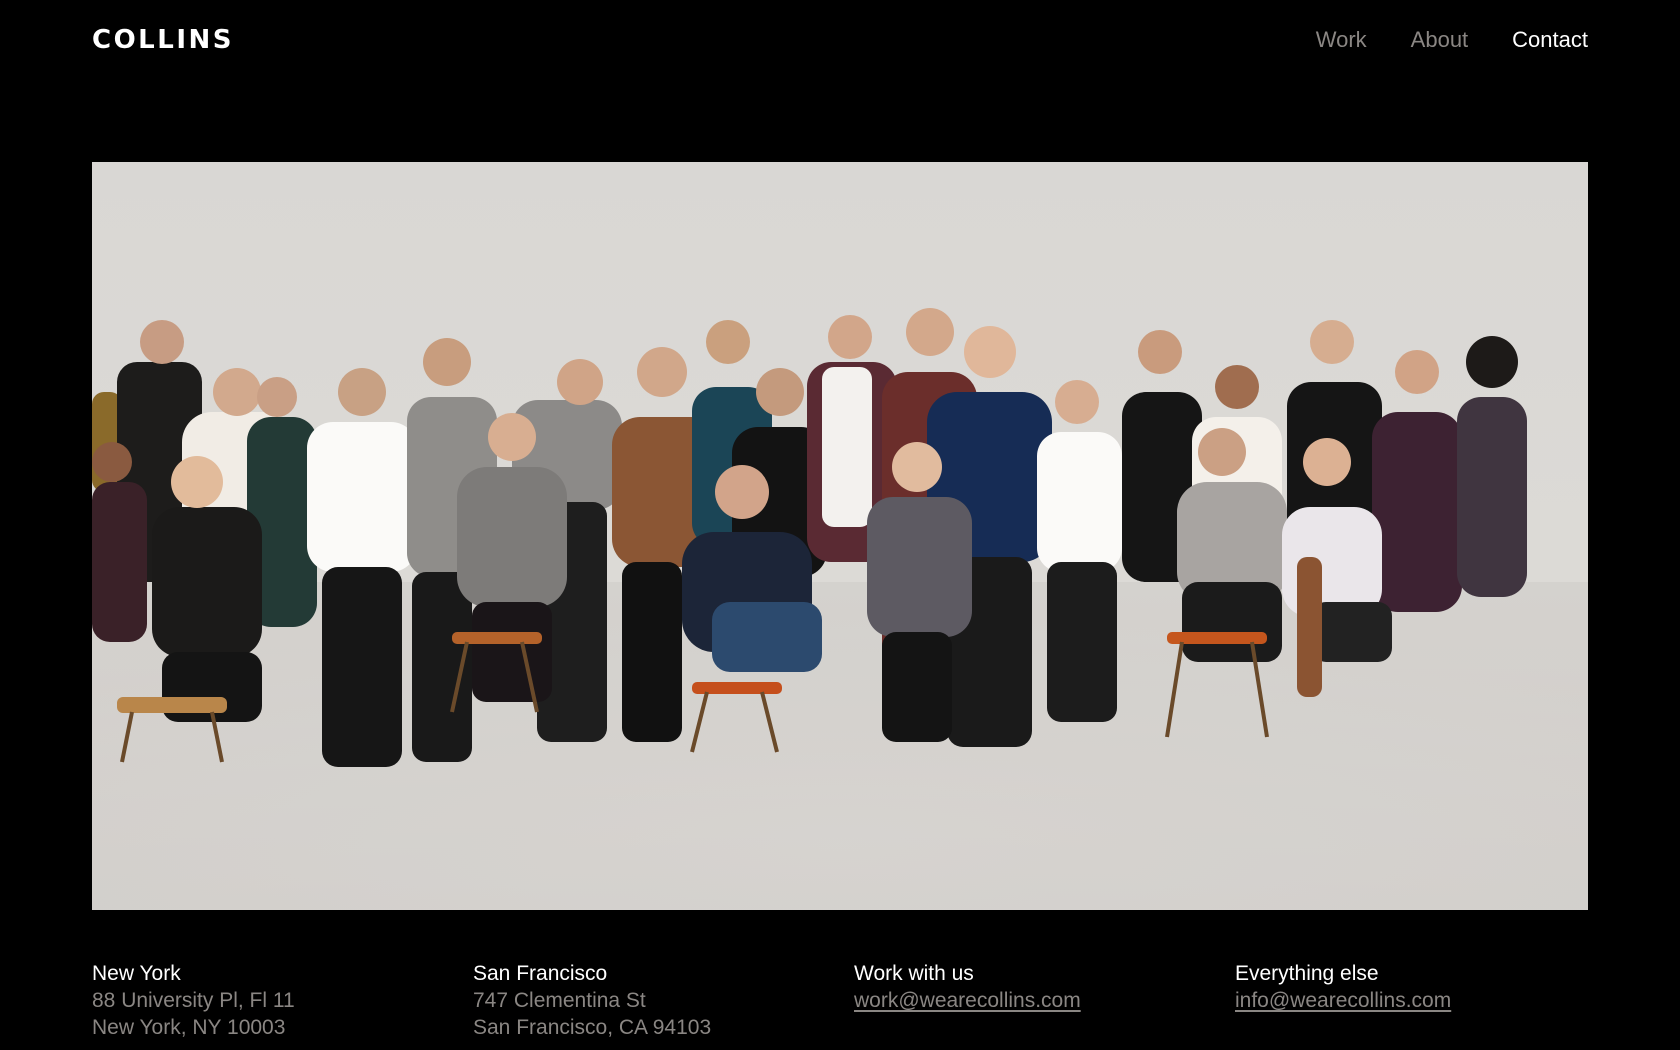 The width and height of the screenshot is (1680, 1050). I want to click on everything-else: Everything else info@wearecollins.com, so click(1425, 1000).